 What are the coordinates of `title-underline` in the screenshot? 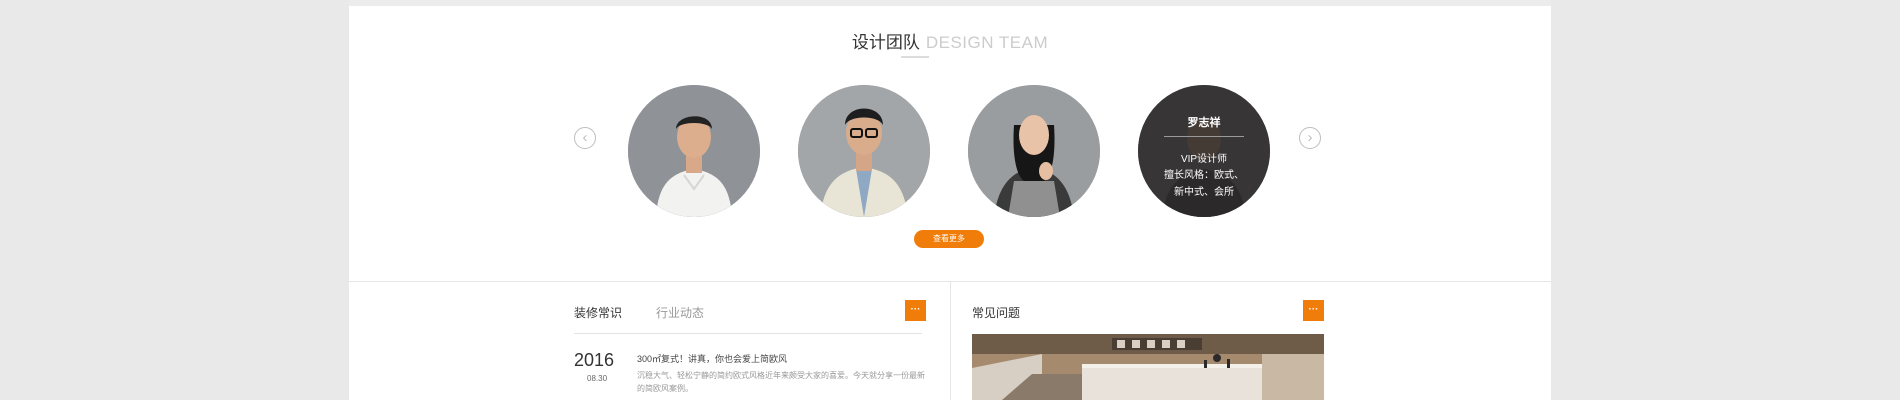 It's located at (915, 57).